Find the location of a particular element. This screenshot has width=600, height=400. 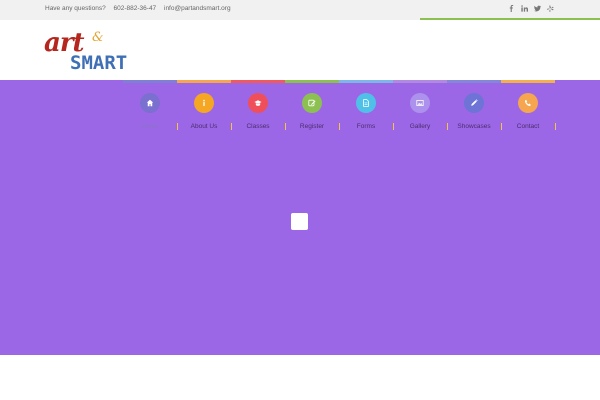

yelp-icon is located at coordinates (550, 9).